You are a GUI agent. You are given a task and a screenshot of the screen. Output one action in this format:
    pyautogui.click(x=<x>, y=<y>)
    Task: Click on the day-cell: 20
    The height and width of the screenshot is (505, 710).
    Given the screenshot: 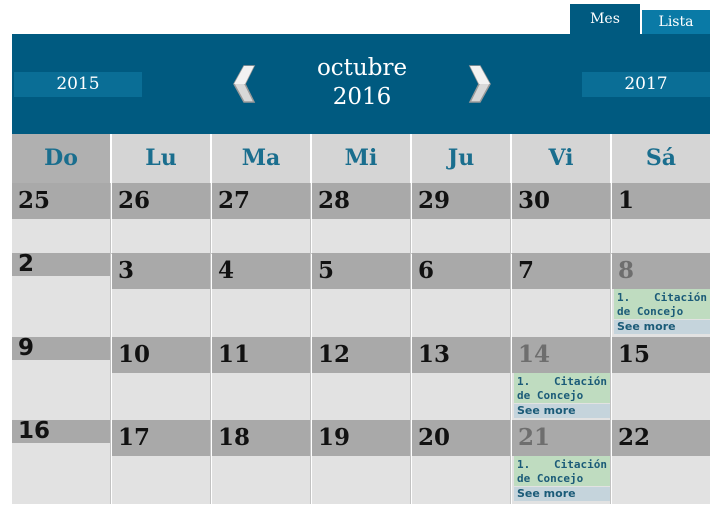 What is the action you would take?
    pyautogui.click(x=461, y=462)
    